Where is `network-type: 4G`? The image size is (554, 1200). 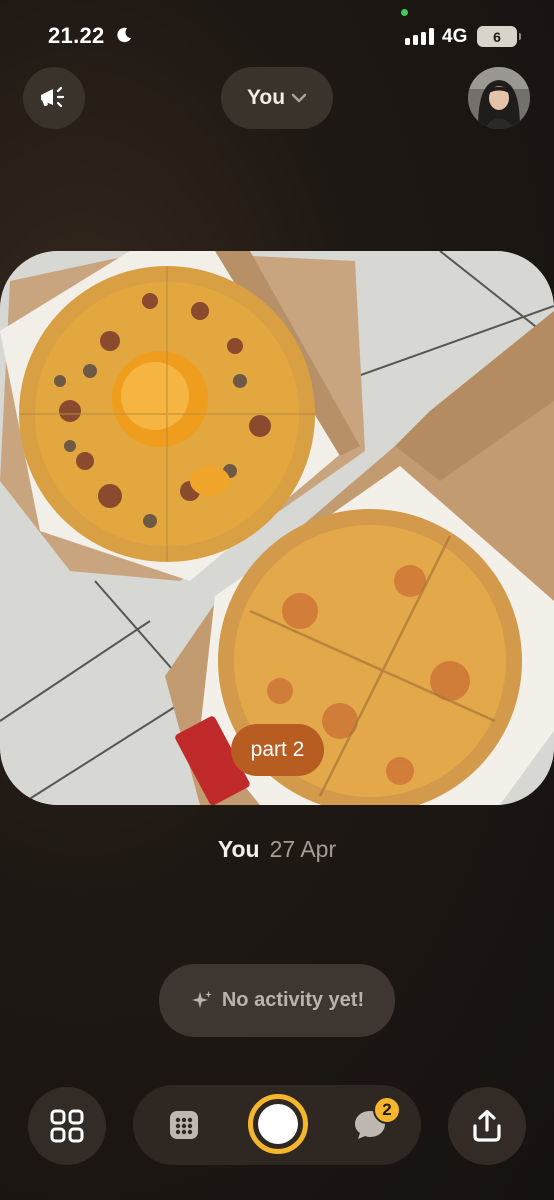
network-type: 4G is located at coordinates (455, 36).